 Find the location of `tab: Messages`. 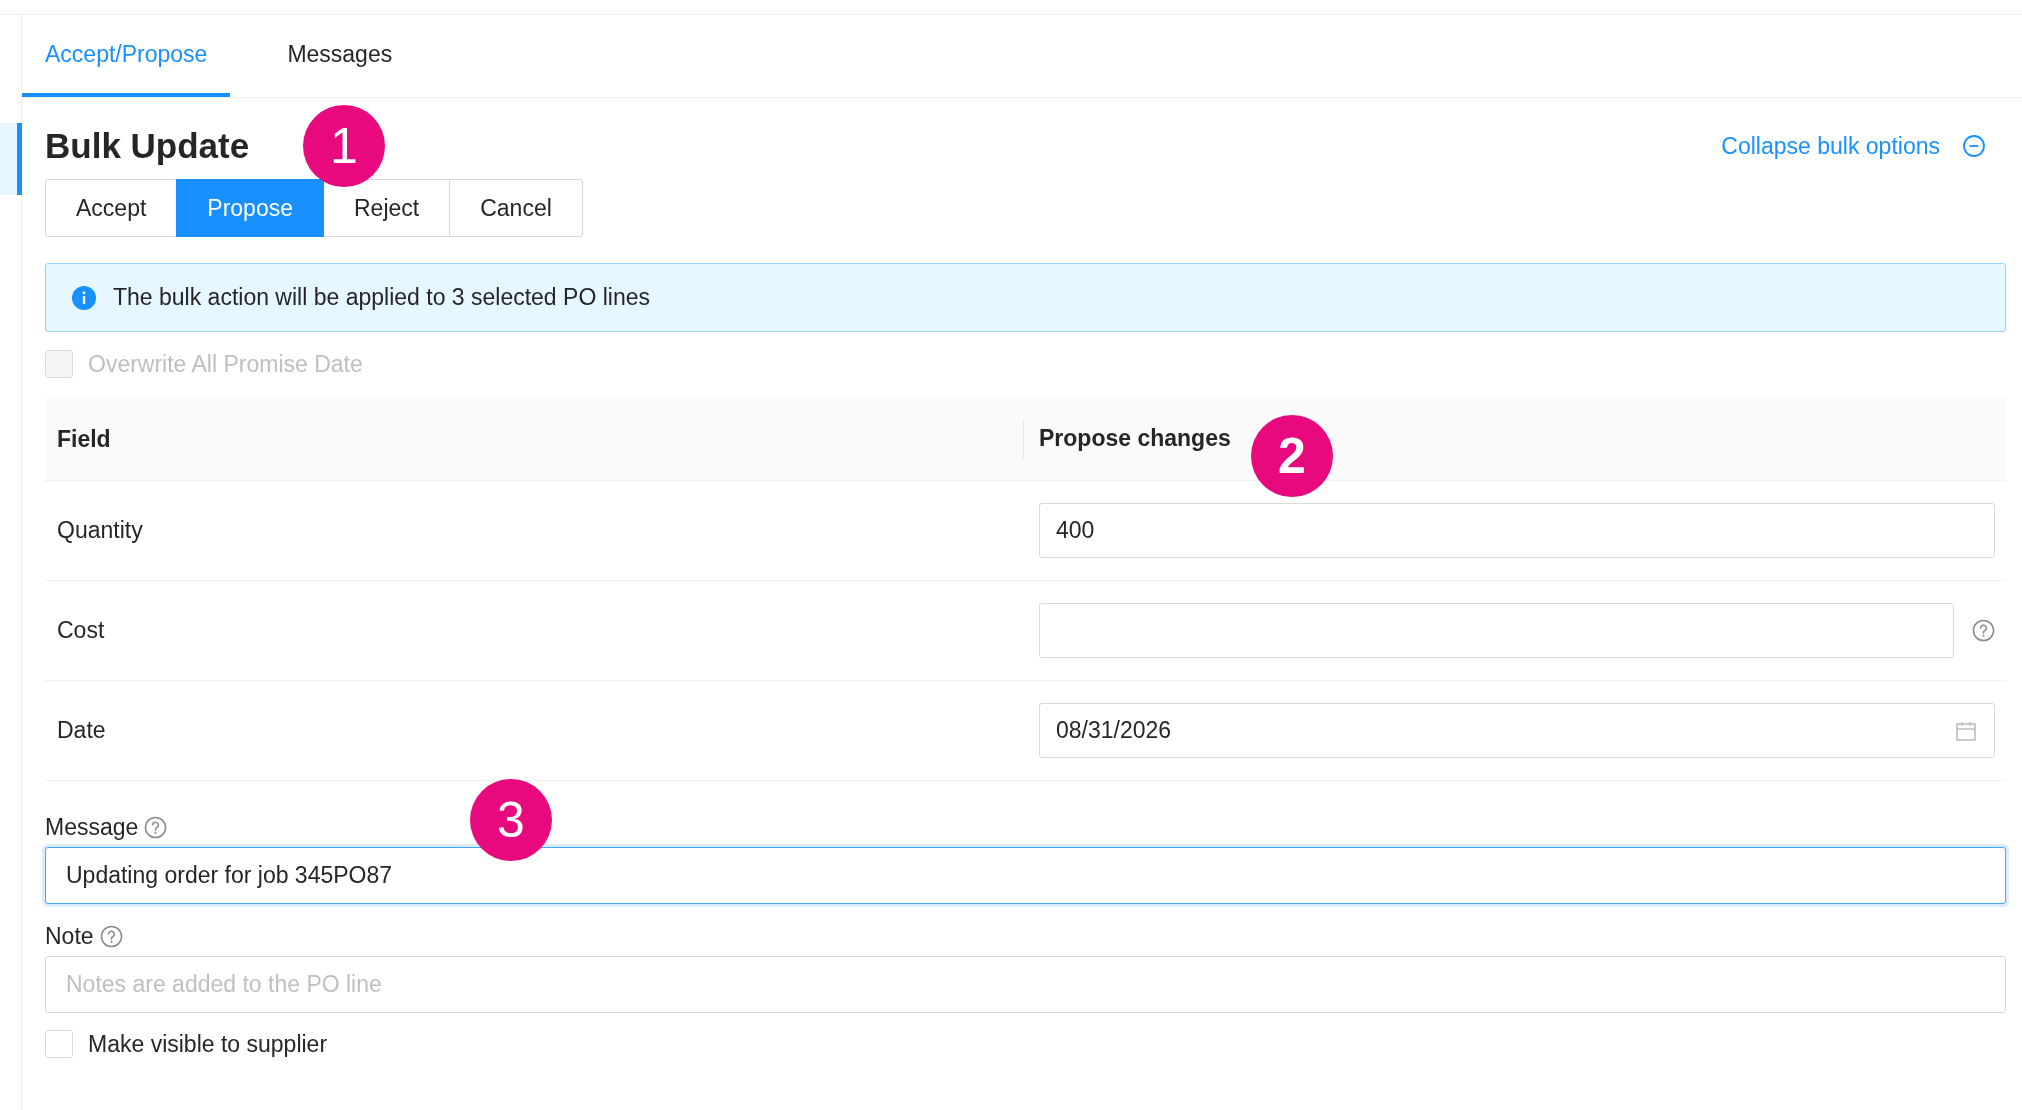

tab: Messages is located at coordinates (340, 56).